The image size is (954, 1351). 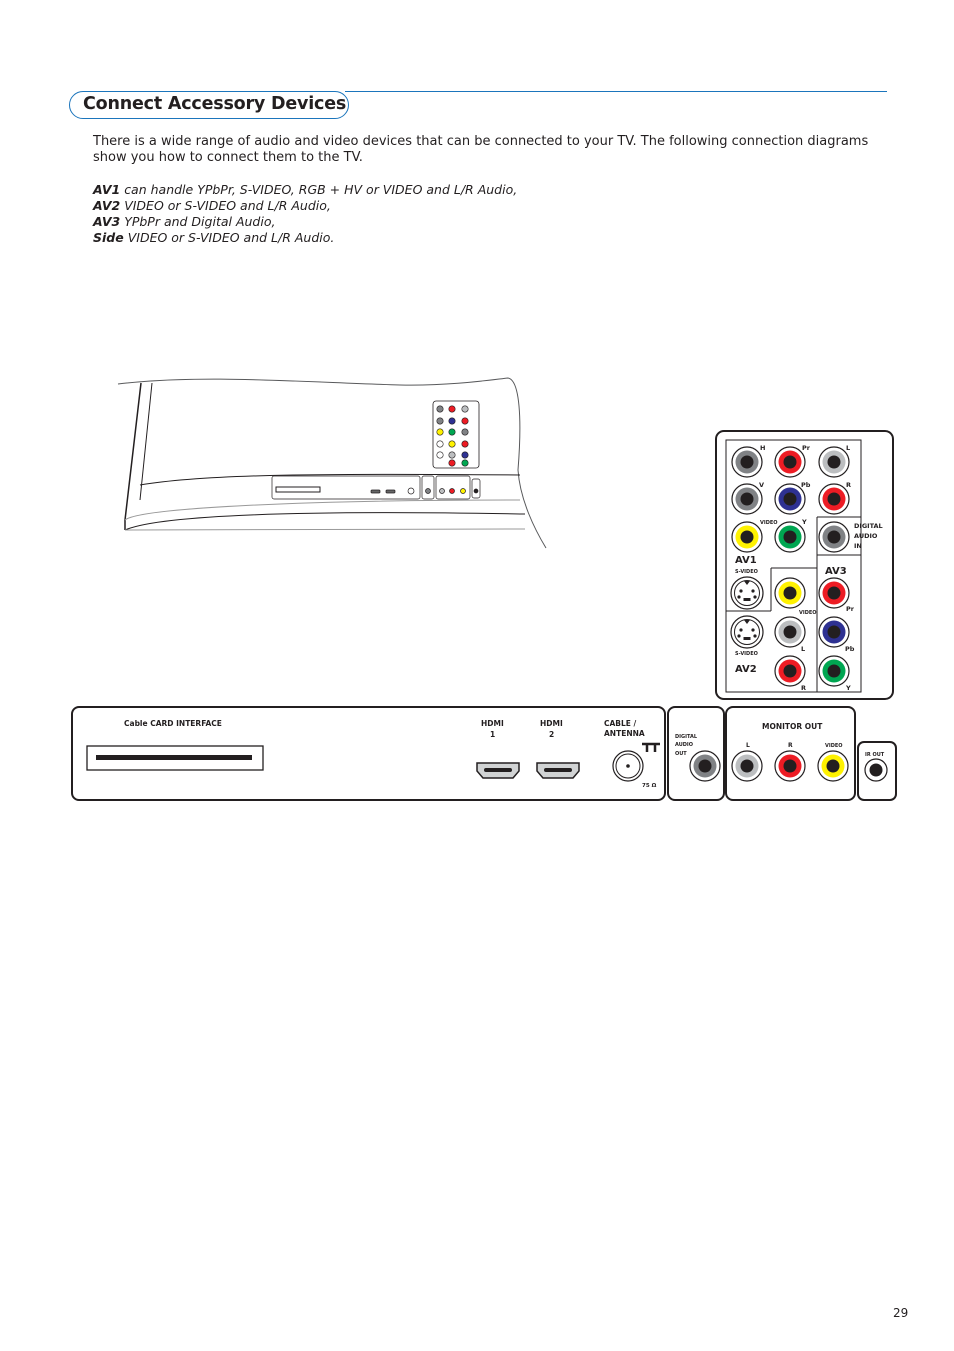 What do you see at coordinates (848, 688) in the screenshot?
I see `label-y-2: Y` at bounding box center [848, 688].